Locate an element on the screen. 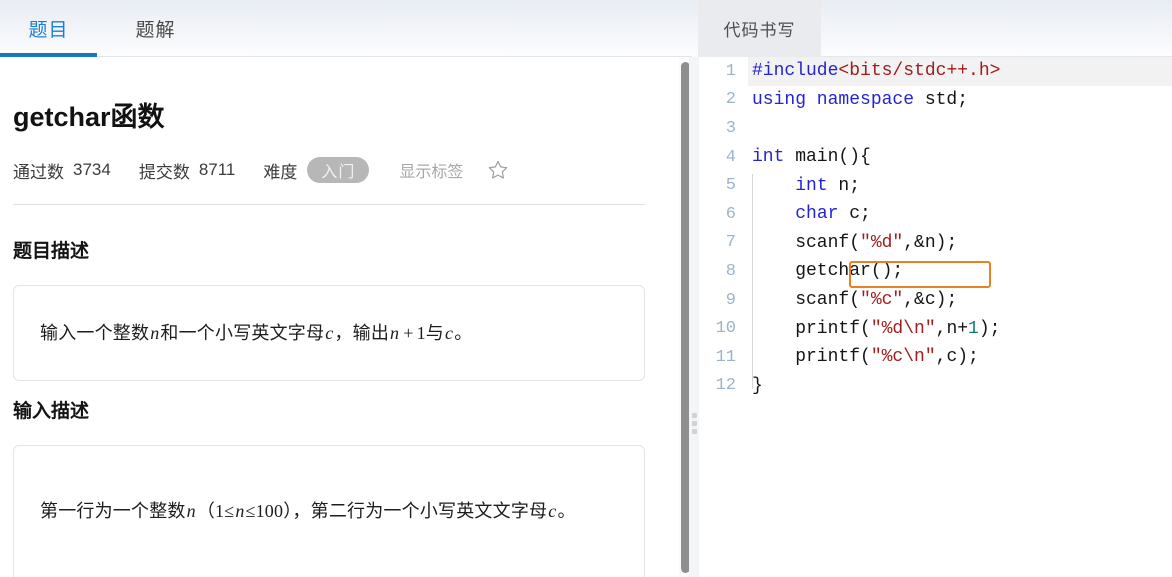 This screenshot has width=1172, height=577. right-tab-group: 代码书写 is located at coordinates (932, 28).